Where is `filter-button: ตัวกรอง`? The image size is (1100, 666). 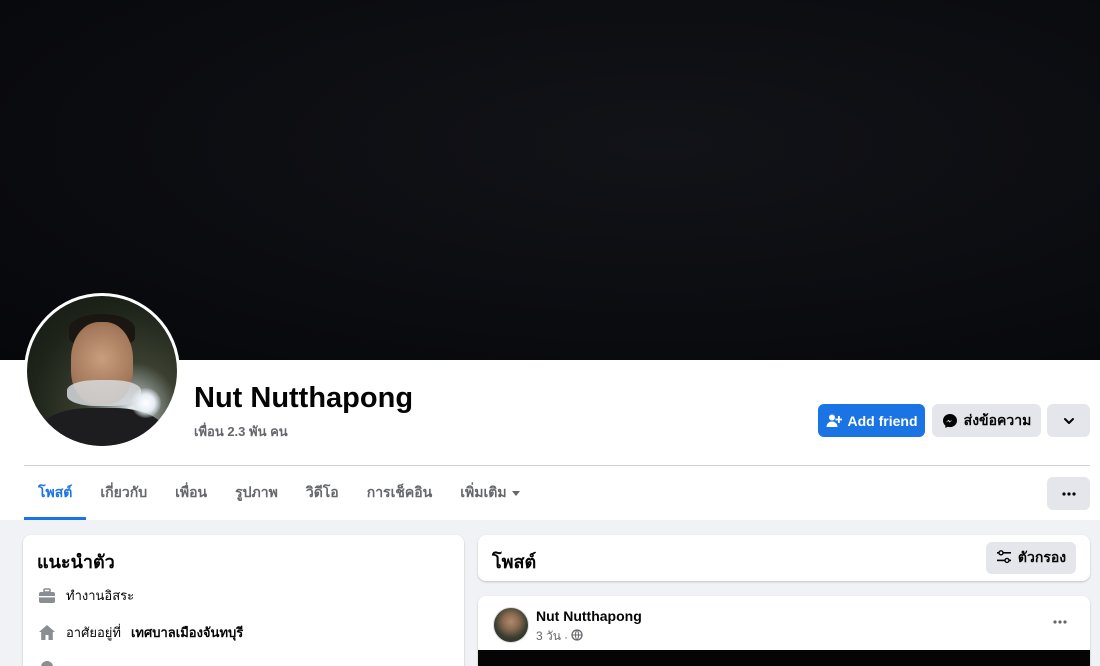 filter-button: ตัวกรอง is located at coordinates (1031, 558).